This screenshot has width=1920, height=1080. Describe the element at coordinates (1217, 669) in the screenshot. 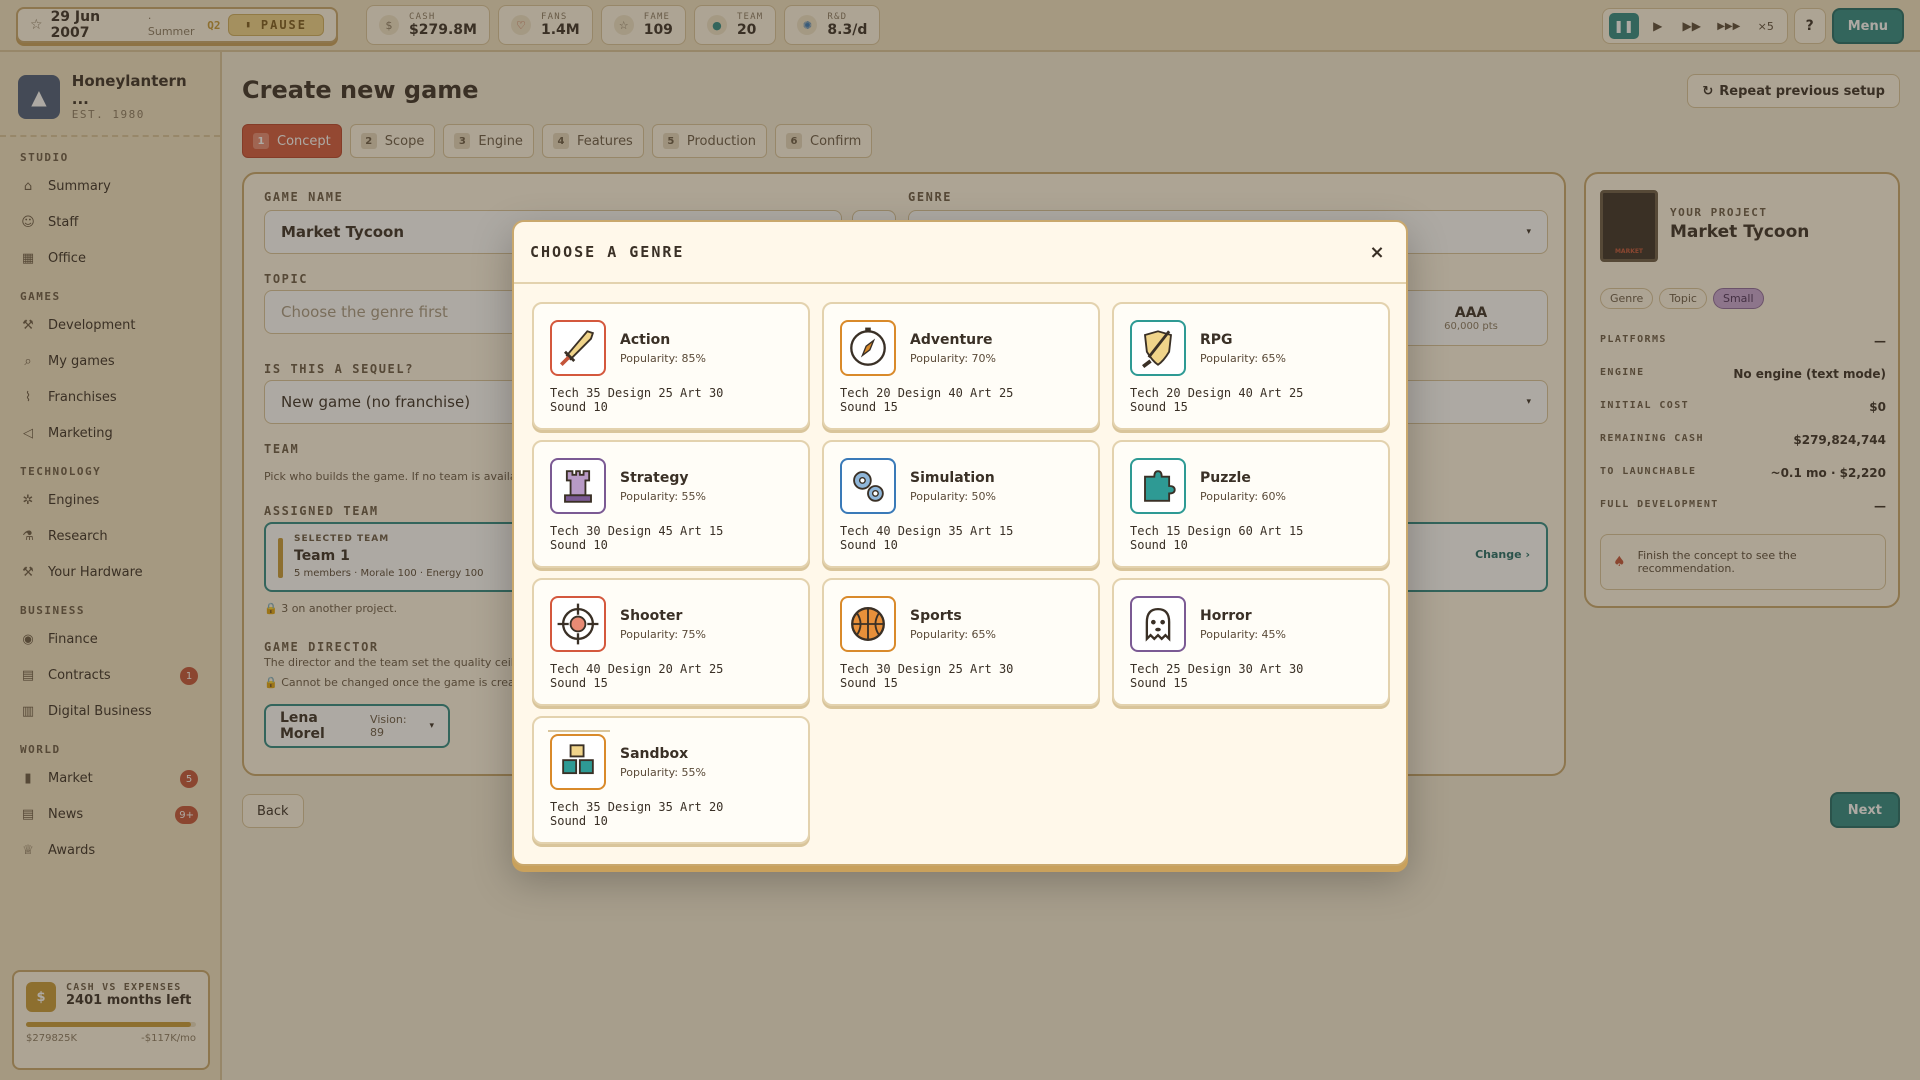

I see `genre-stat-line: Tech 25 Design 30 Art 30` at that location.